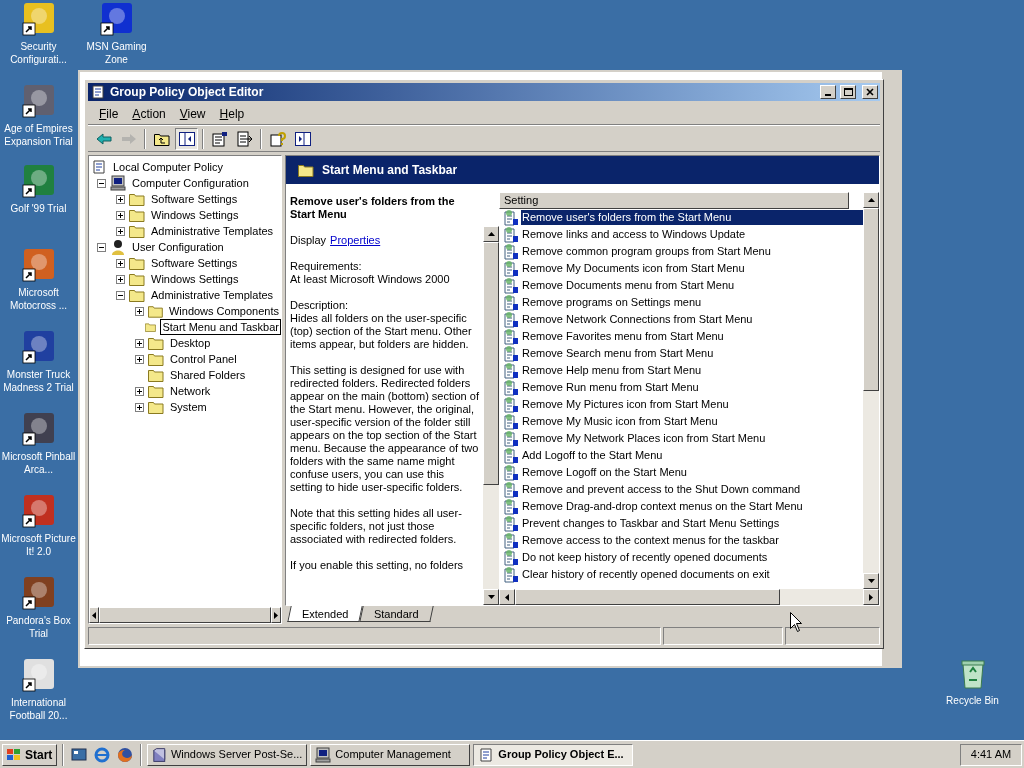 This screenshot has height=768, width=1024. Describe the element at coordinates (102, 754) in the screenshot. I see `browser-e-icon` at that location.